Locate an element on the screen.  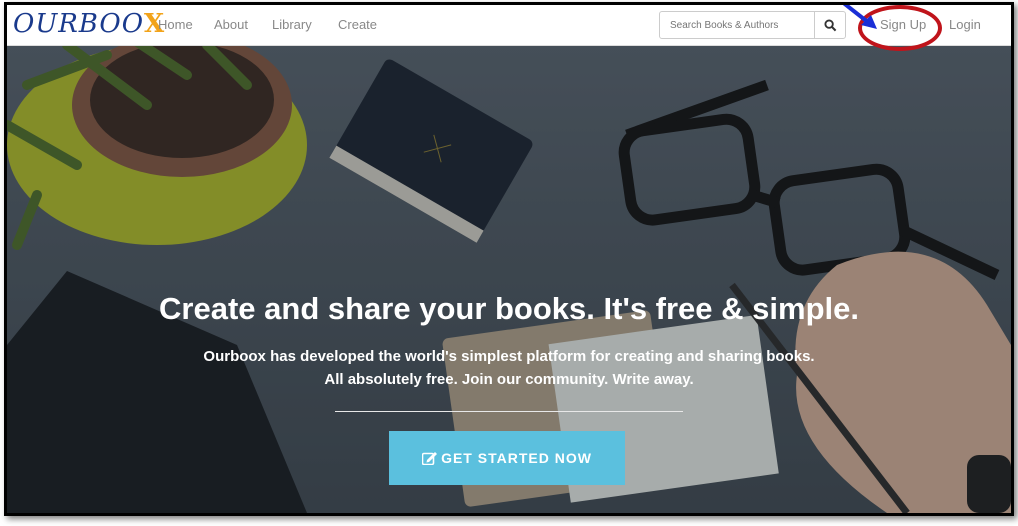
nav-library-link: Library is located at coordinates (292, 24).